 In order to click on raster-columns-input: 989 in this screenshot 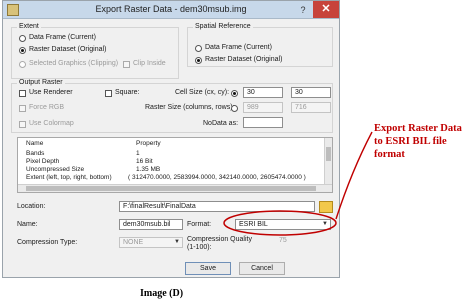, I will do `click(263, 107)`.